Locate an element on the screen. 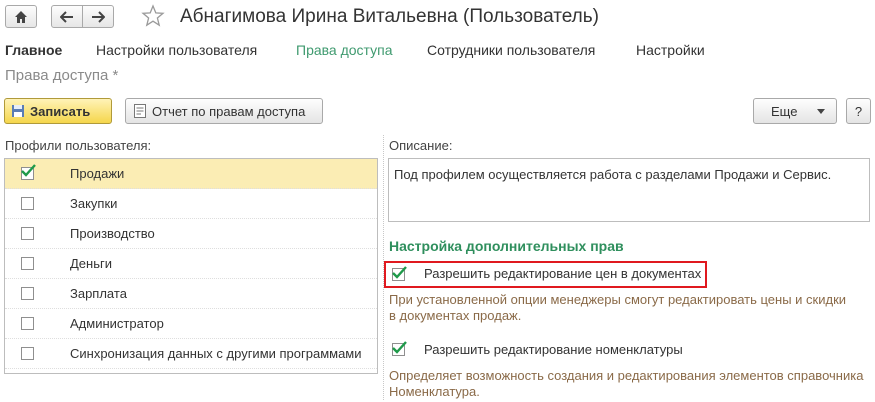 This screenshot has height=402, width=875. arrow-left-icon is located at coordinates (66, 16).